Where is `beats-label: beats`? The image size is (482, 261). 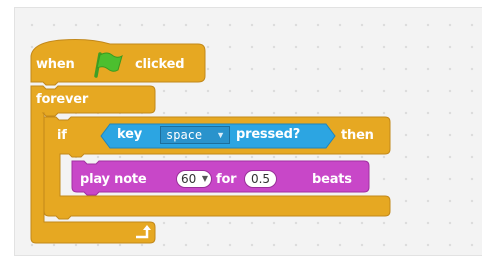
beats-label: beats is located at coordinates (332, 179).